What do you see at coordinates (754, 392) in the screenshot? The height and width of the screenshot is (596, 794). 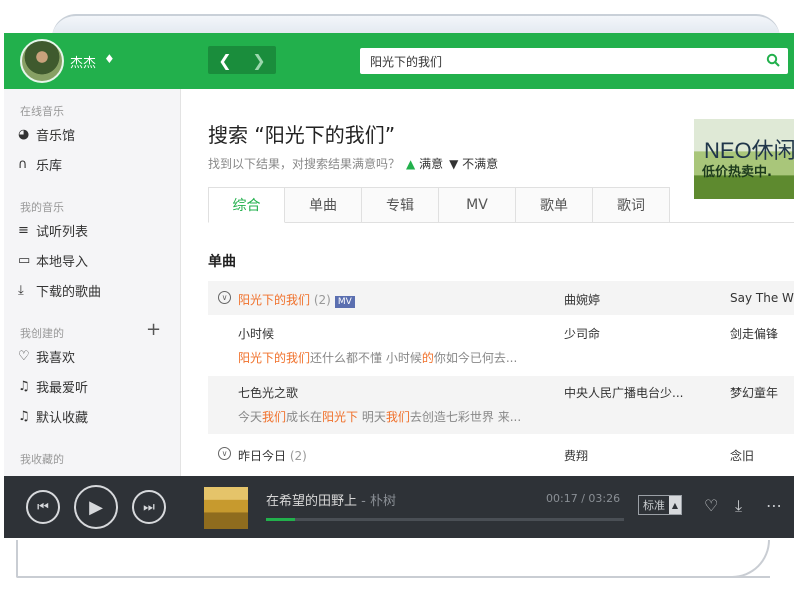 I see `song-album: 梦幻童年` at bounding box center [754, 392].